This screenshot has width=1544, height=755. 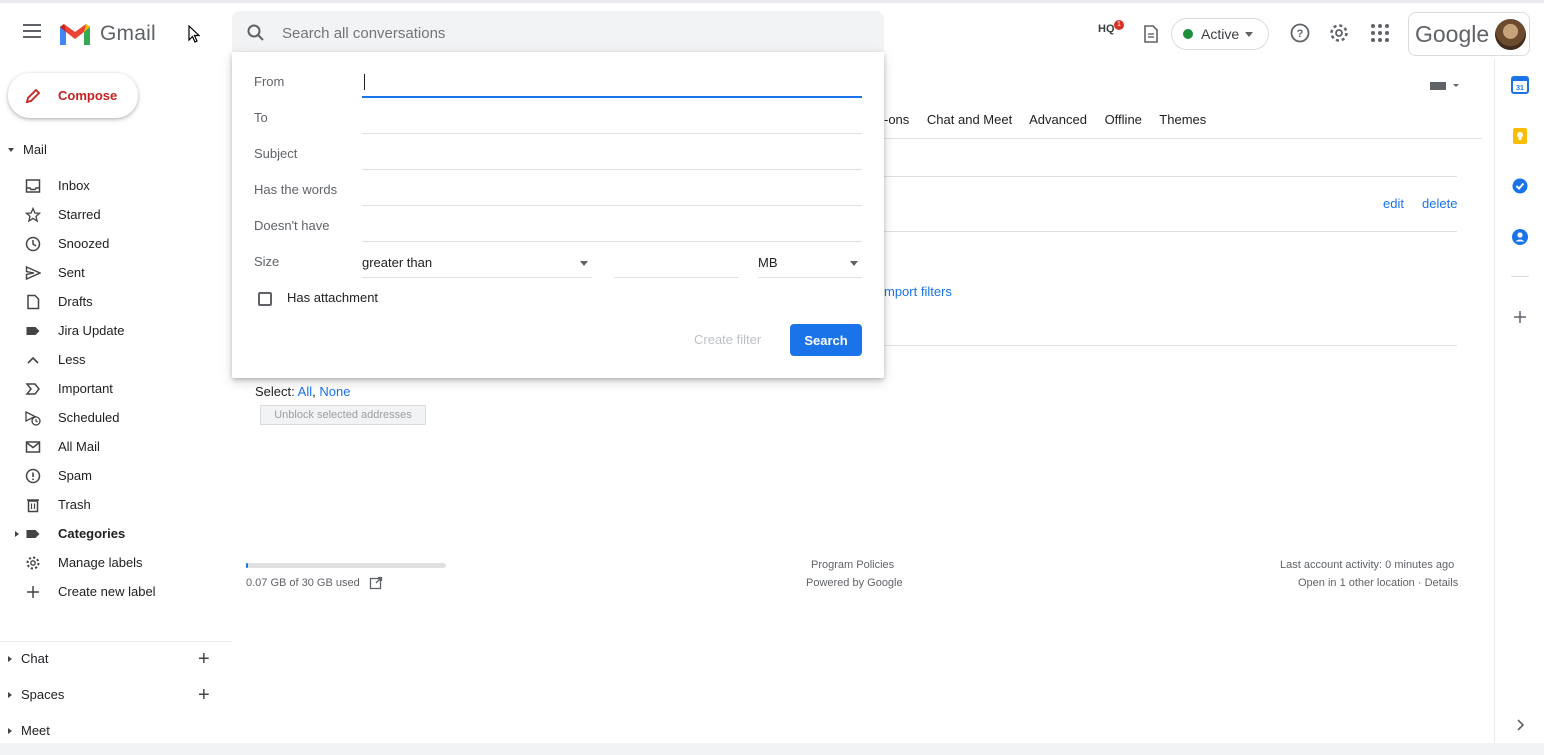 What do you see at coordinates (204, 695) in the screenshot?
I see `add-space-icon: +` at bounding box center [204, 695].